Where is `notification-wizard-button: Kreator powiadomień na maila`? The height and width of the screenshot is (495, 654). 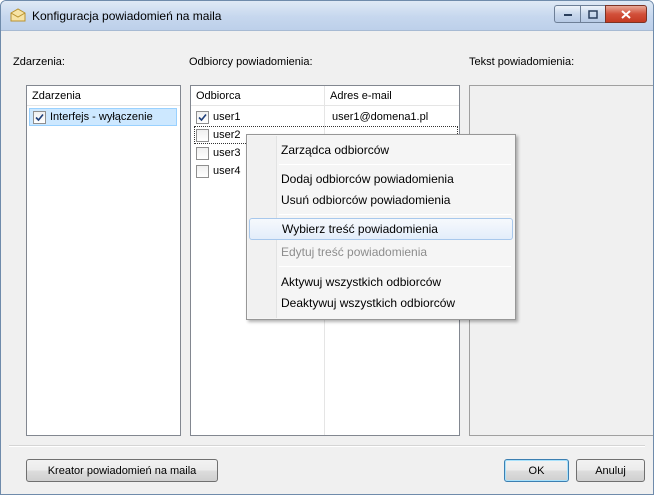 notification-wizard-button: Kreator powiadomień na maila is located at coordinates (122, 470).